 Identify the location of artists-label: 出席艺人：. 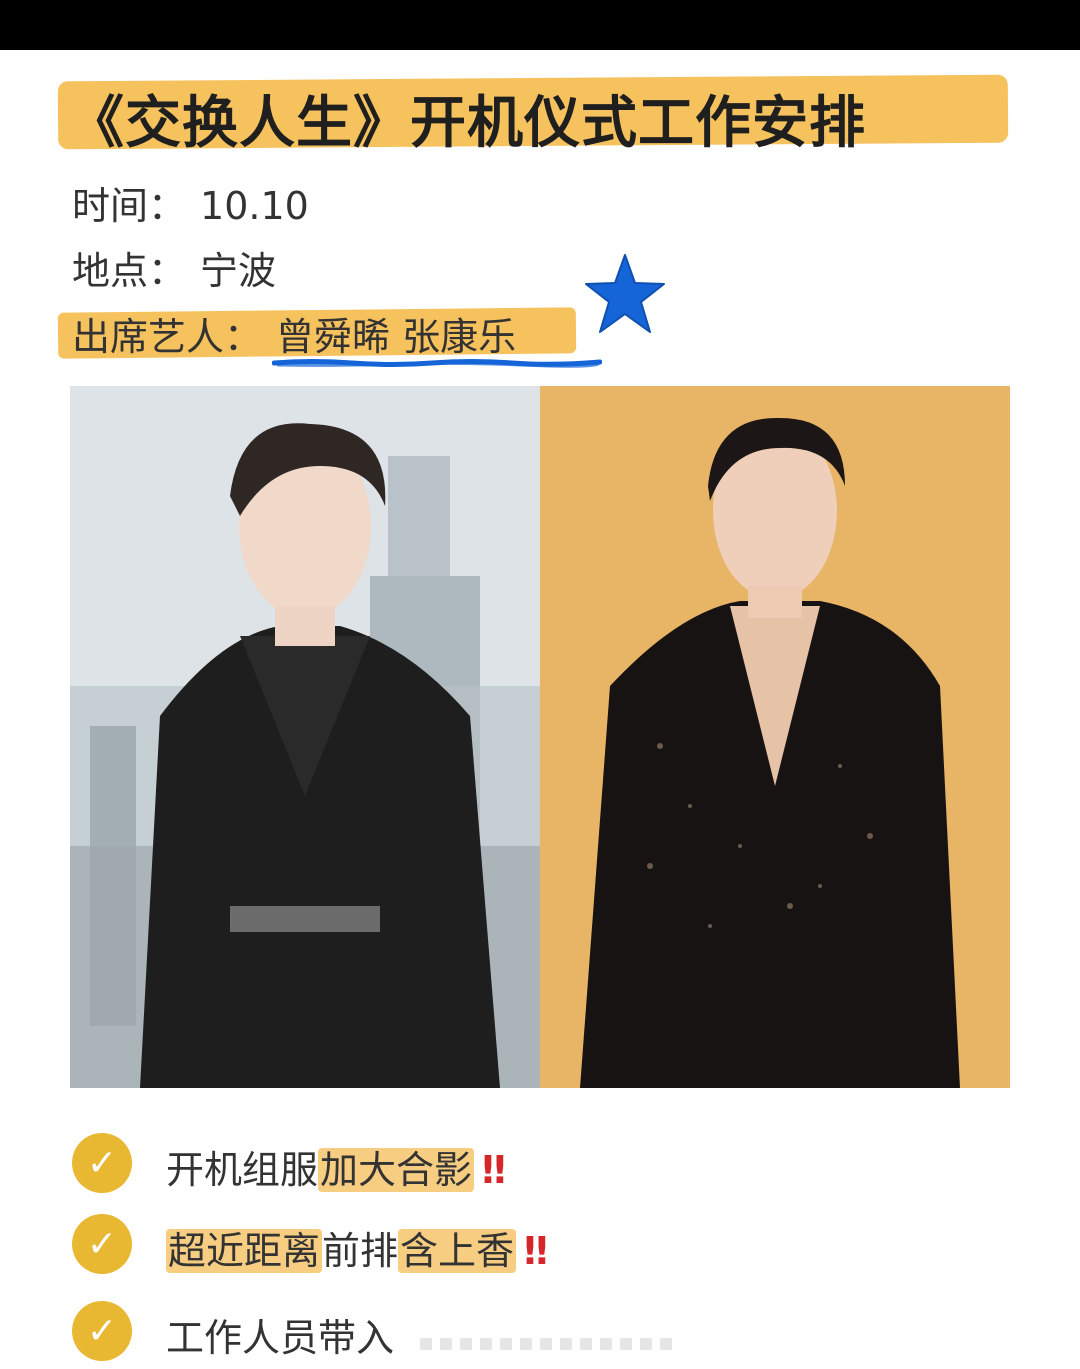
(167, 337).